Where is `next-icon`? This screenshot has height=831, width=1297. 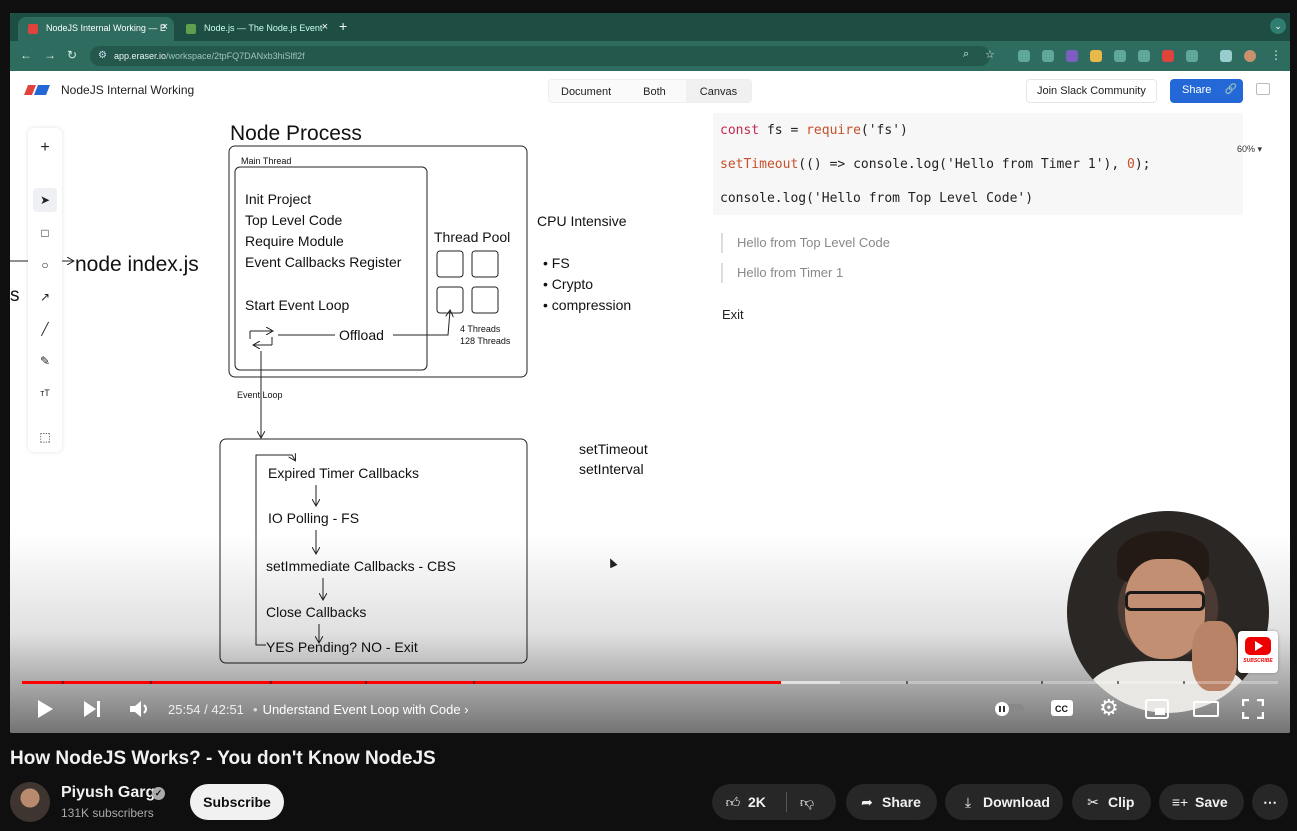 next-icon is located at coordinates (90, 709).